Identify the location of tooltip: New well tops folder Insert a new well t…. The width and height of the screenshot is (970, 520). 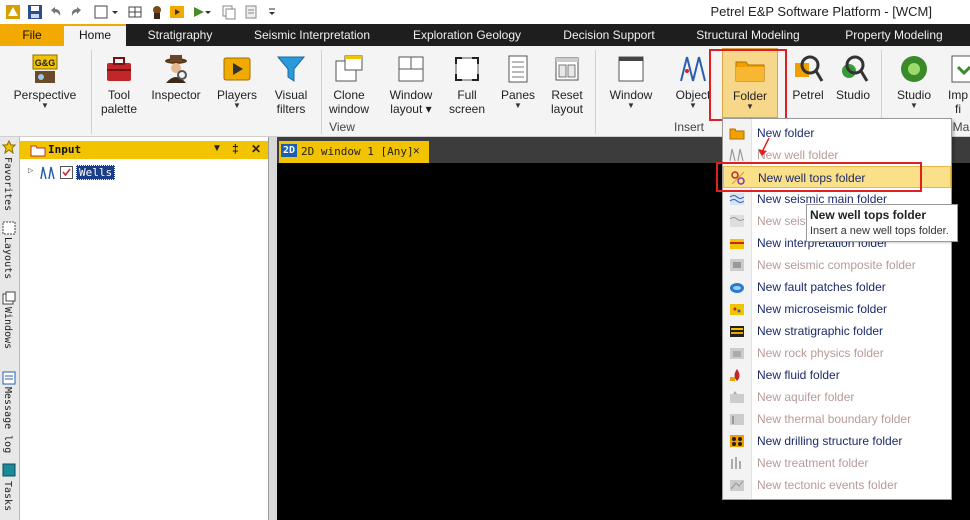
(882, 223).